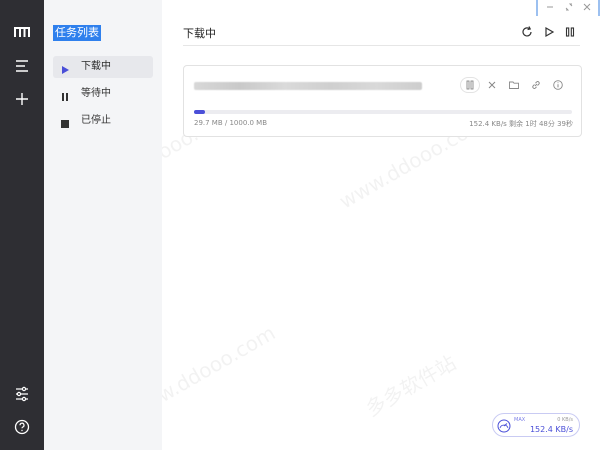  Describe the element at coordinates (22, 32) in the screenshot. I see `logo-icon` at that location.